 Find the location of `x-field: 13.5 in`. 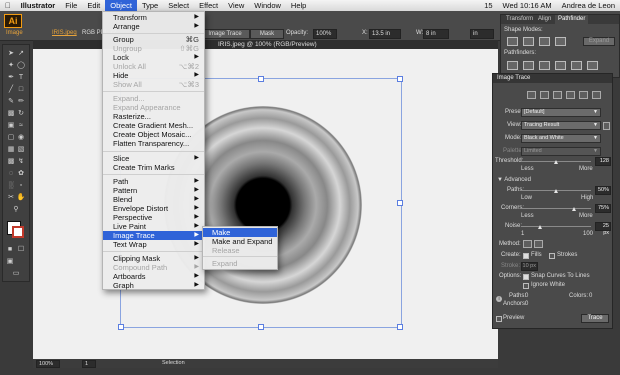

x-field: 13.5 in is located at coordinates (385, 34).